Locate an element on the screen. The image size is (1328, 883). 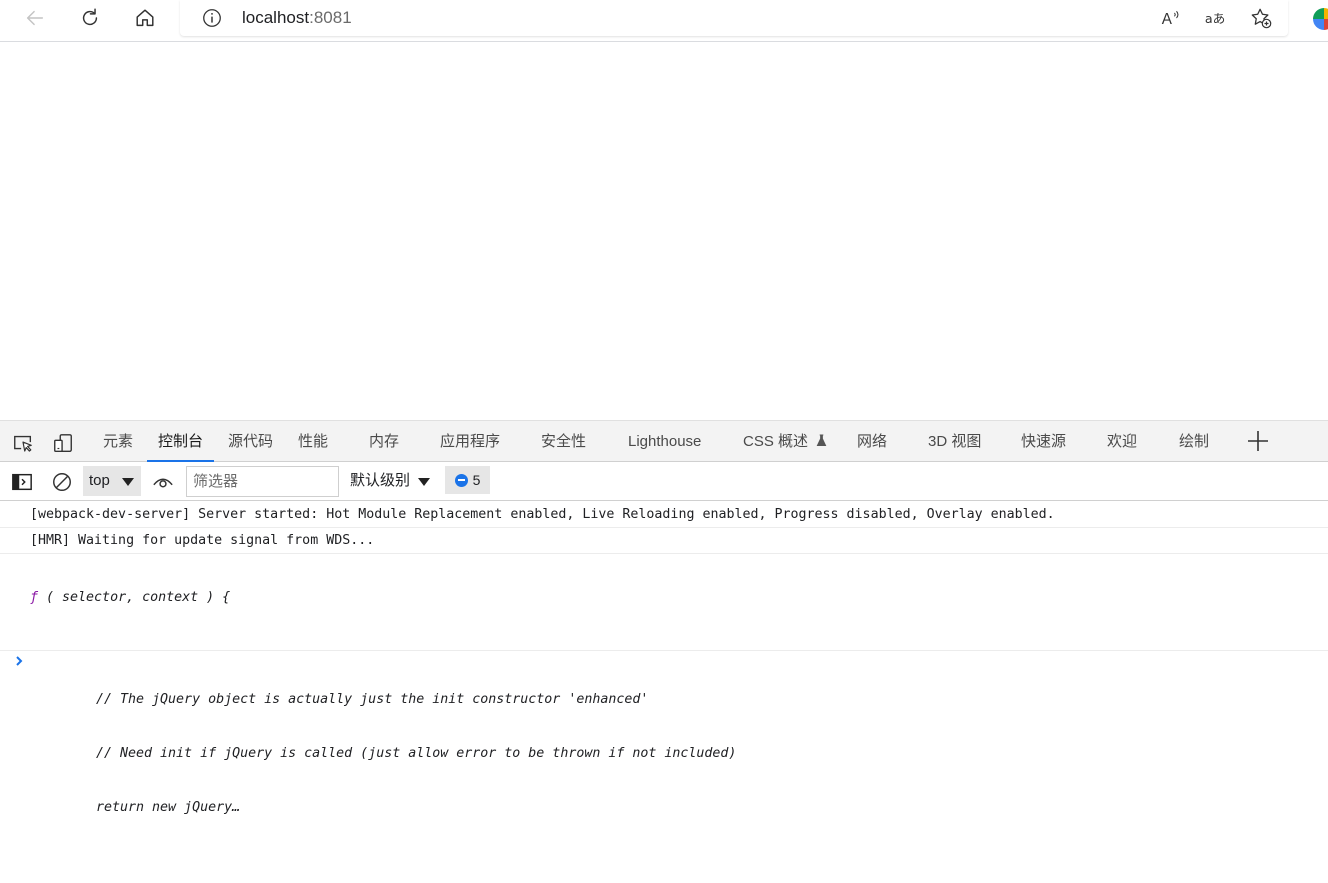
live-expression-eye-icon is located at coordinates (163, 482).